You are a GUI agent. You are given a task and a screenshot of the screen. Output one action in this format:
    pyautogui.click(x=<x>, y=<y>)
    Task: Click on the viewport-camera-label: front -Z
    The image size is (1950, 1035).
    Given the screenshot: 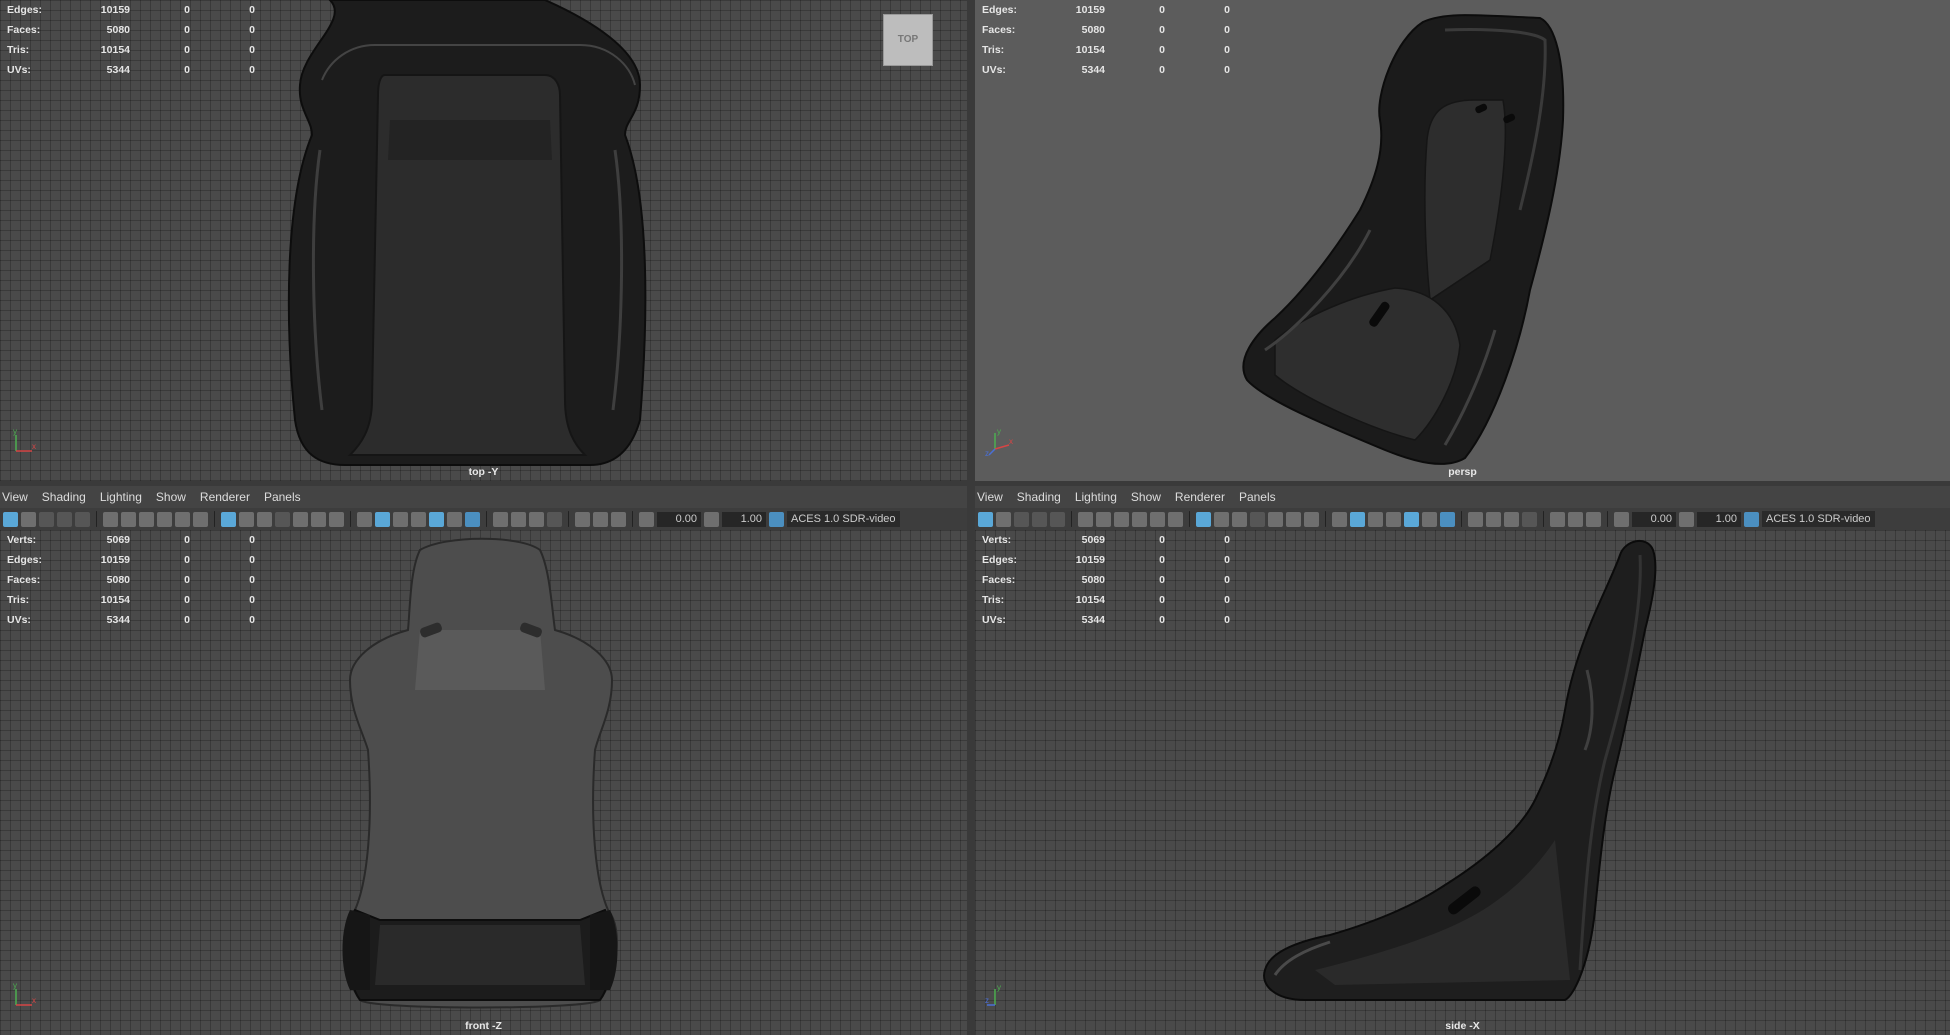 What is the action you would take?
    pyautogui.click(x=483, y=1026)
    